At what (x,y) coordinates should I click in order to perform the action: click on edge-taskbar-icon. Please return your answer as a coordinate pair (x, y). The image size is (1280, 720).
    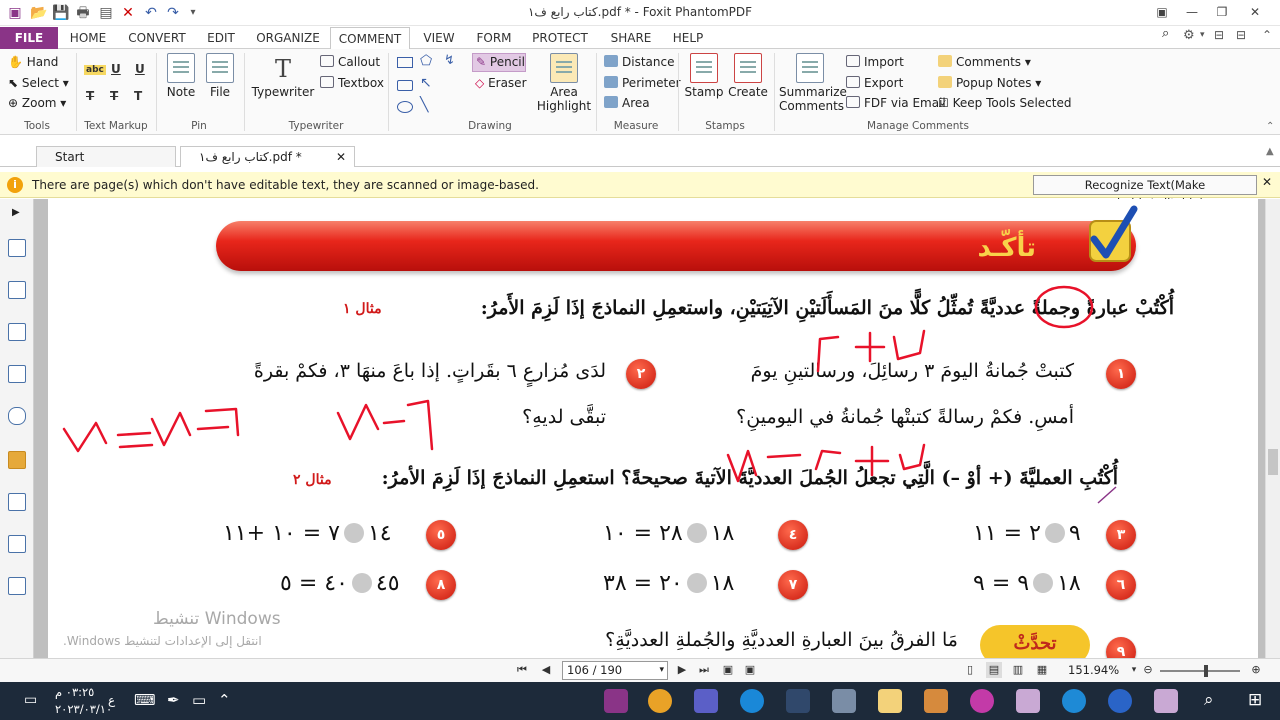
    Looking at the image, I should click on (1074, 701).